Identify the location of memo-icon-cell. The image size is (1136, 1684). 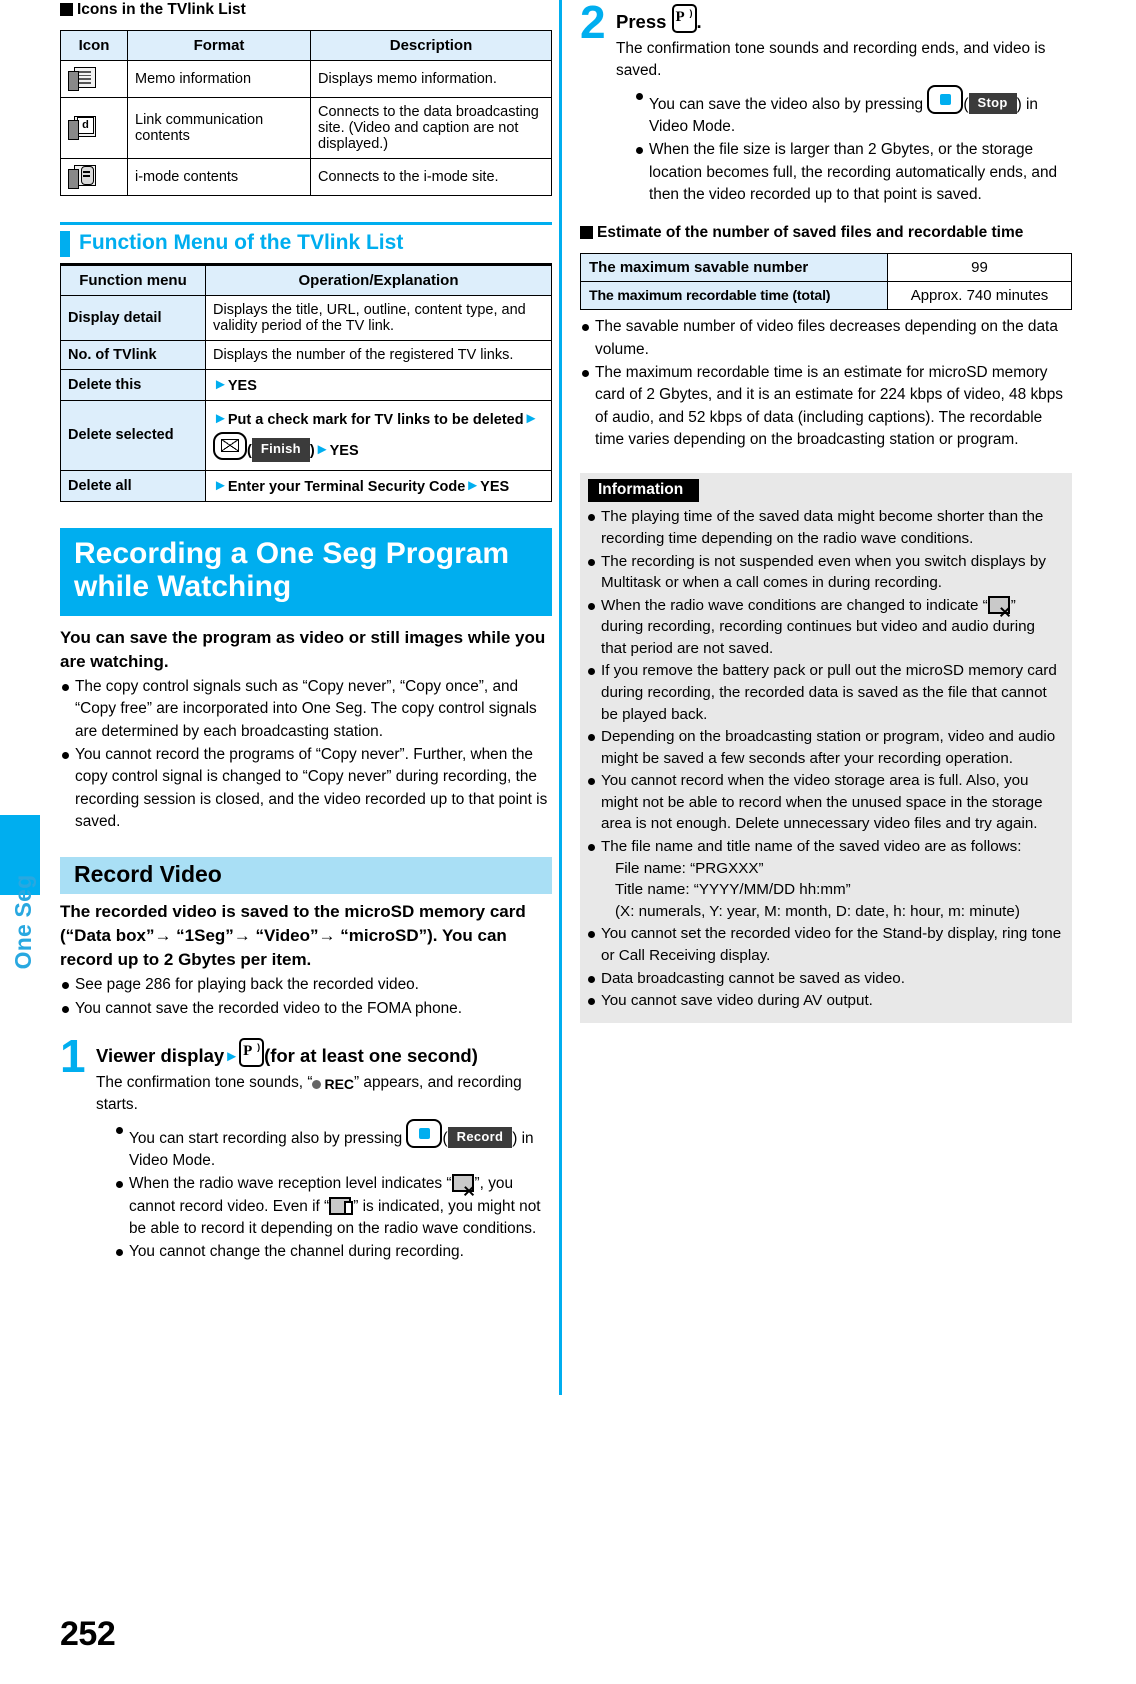
(94, 79).